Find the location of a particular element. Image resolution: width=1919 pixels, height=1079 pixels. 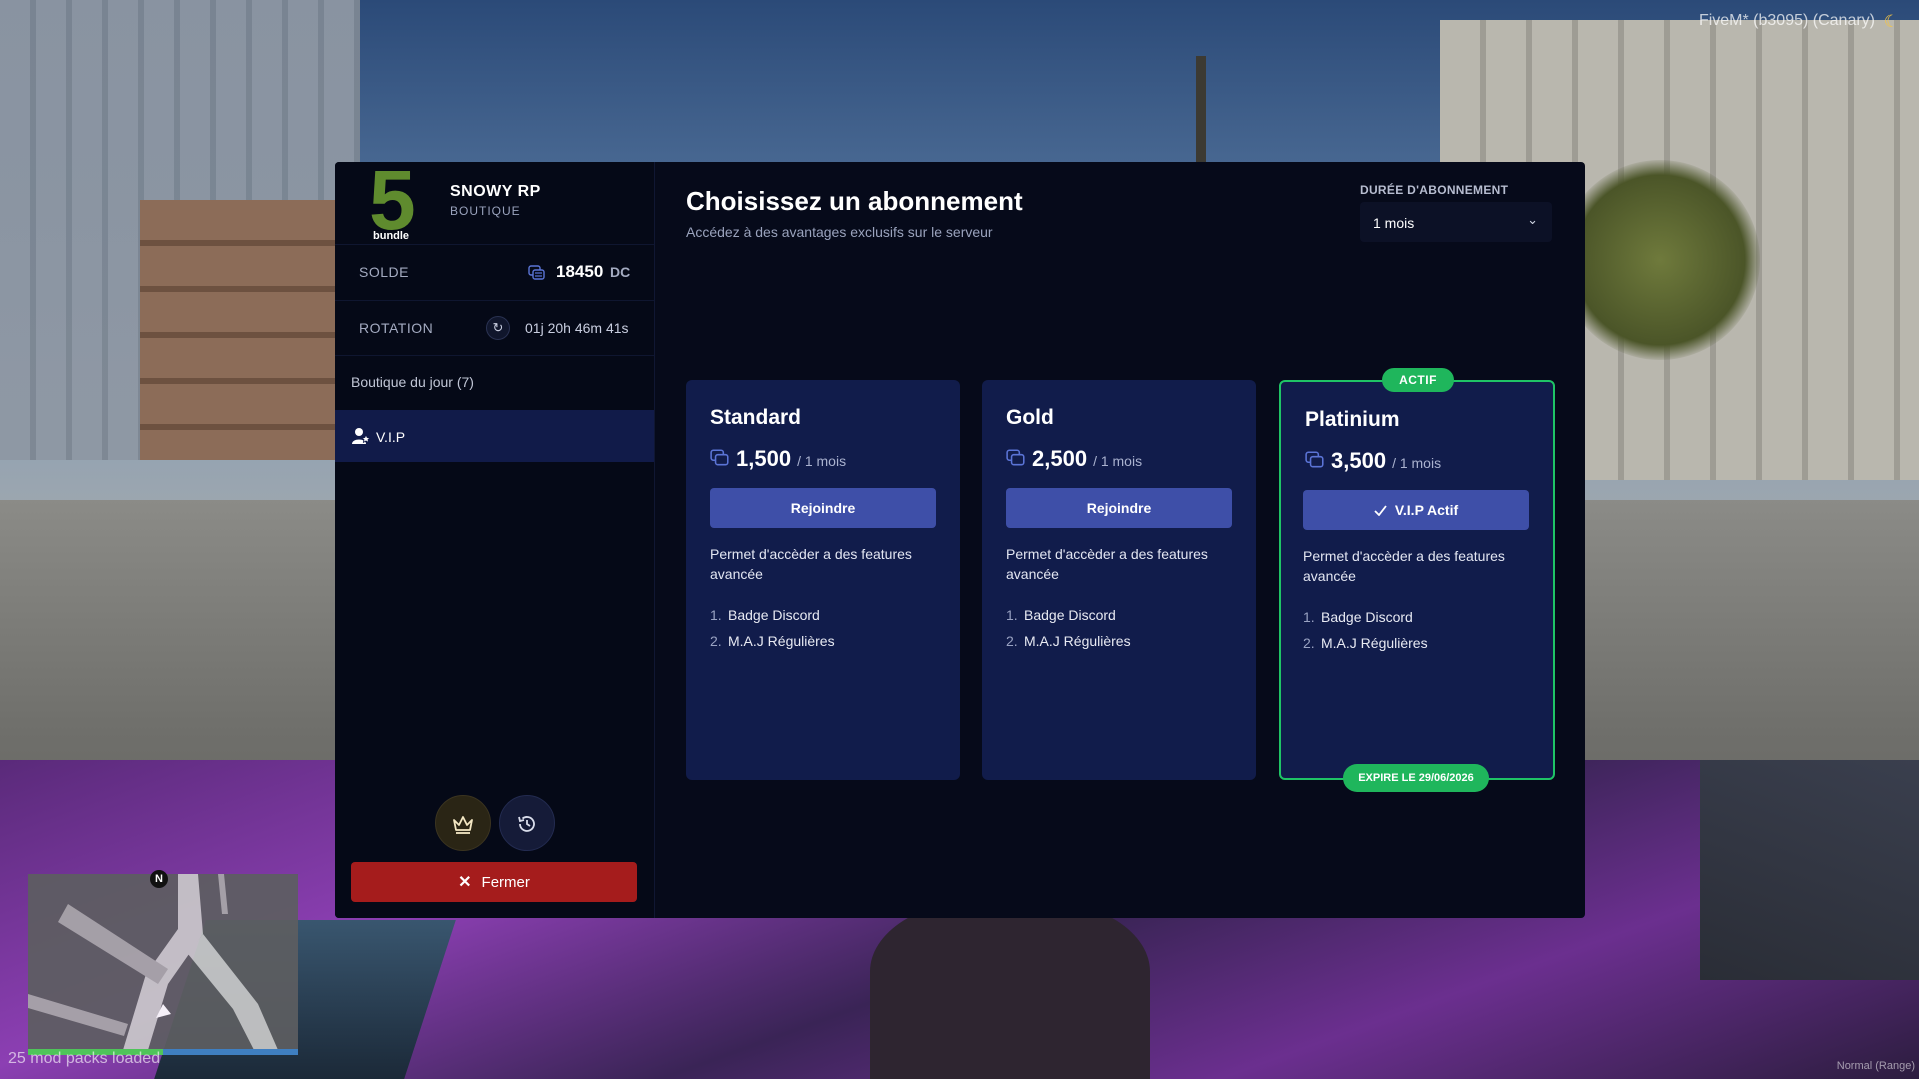

plan-price: 2,500 / 1 mois is located at coordinates (1074, 458).